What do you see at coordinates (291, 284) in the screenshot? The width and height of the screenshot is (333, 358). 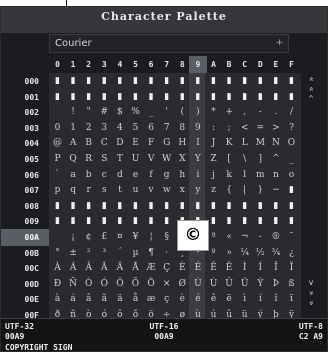 I see `character-cell: ß` at bounding box center [291, 284].